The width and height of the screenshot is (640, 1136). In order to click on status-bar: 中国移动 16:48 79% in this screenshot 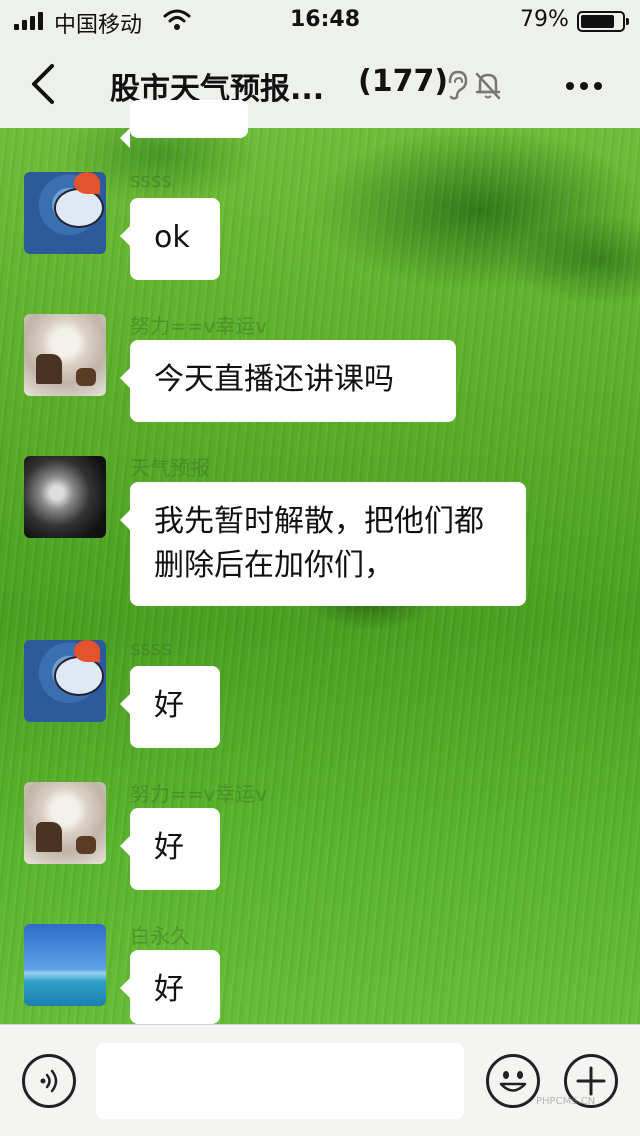, I will do `click(320, 20)`.